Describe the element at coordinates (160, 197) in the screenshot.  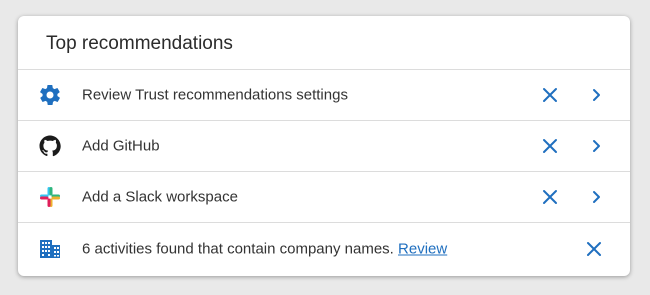
I see `recommendation-label: Add a Slack workspace` at that location.